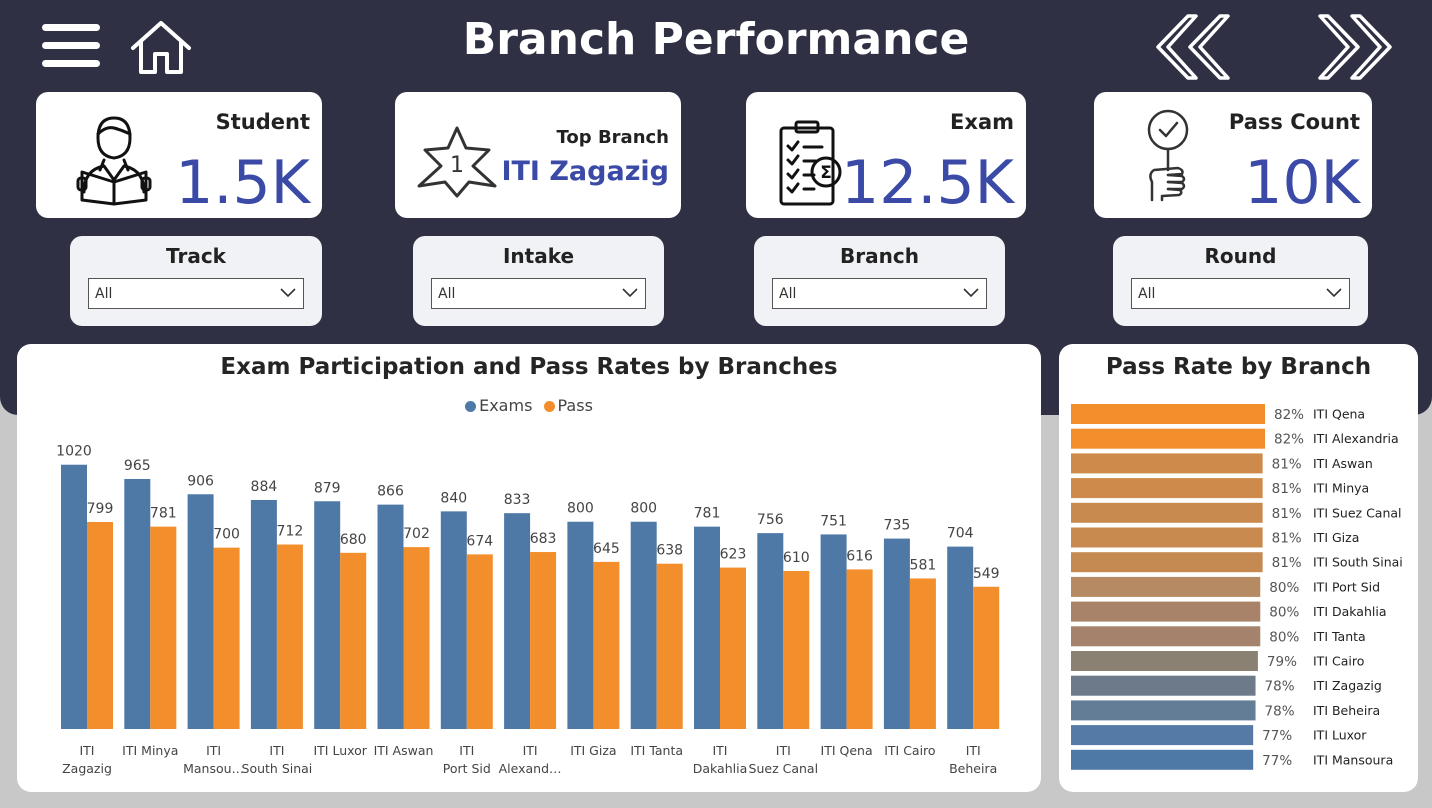 Image resolution: width=1432 pixels, height=808 pixels. Describe the element at coordinates (277, 768) in the screenshot. I see `category-label: South Sinai` at that location.